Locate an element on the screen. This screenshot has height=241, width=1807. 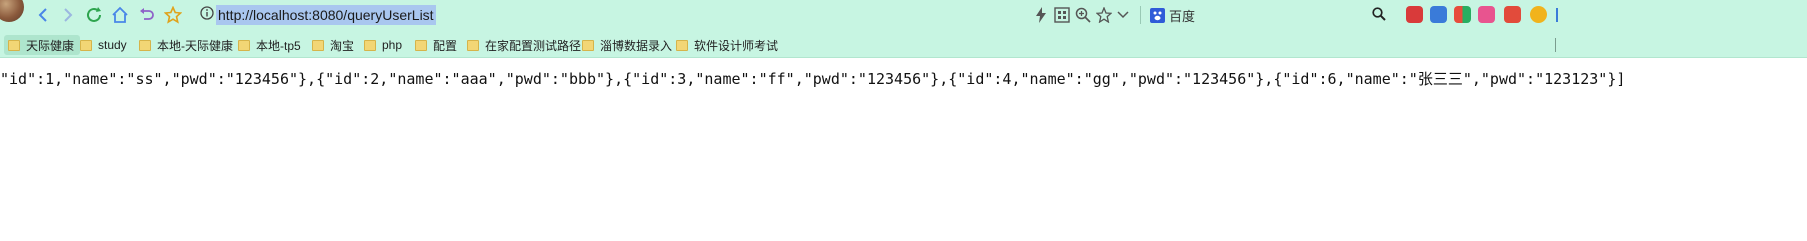
bookmark-folder: 淄博数据录入 is located at coordinates (627, 45).